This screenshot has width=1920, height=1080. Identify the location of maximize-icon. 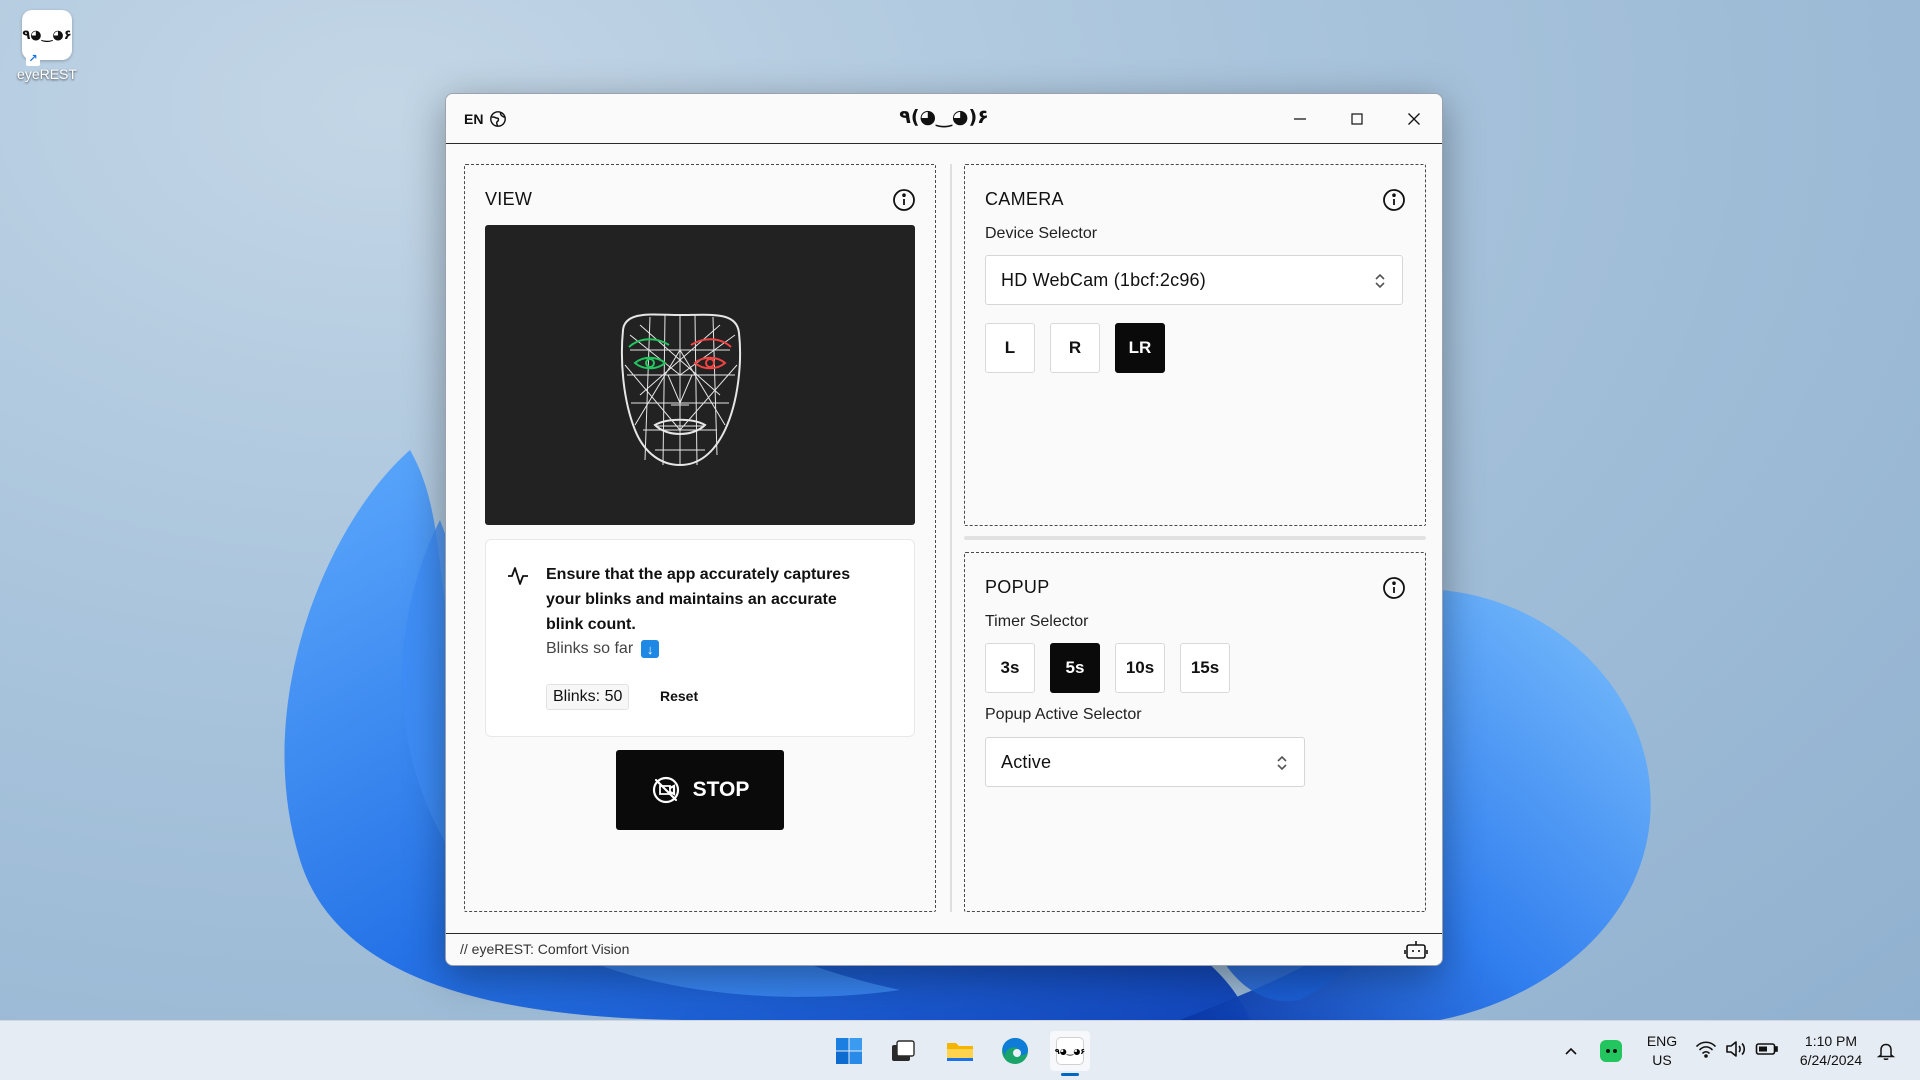
(1356, 119).